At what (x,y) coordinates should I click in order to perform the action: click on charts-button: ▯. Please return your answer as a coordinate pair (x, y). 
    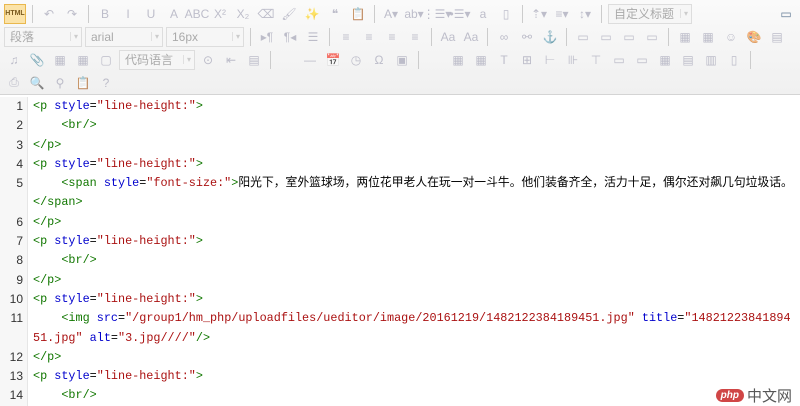
    Looking at the image, I should click on (734, 60).